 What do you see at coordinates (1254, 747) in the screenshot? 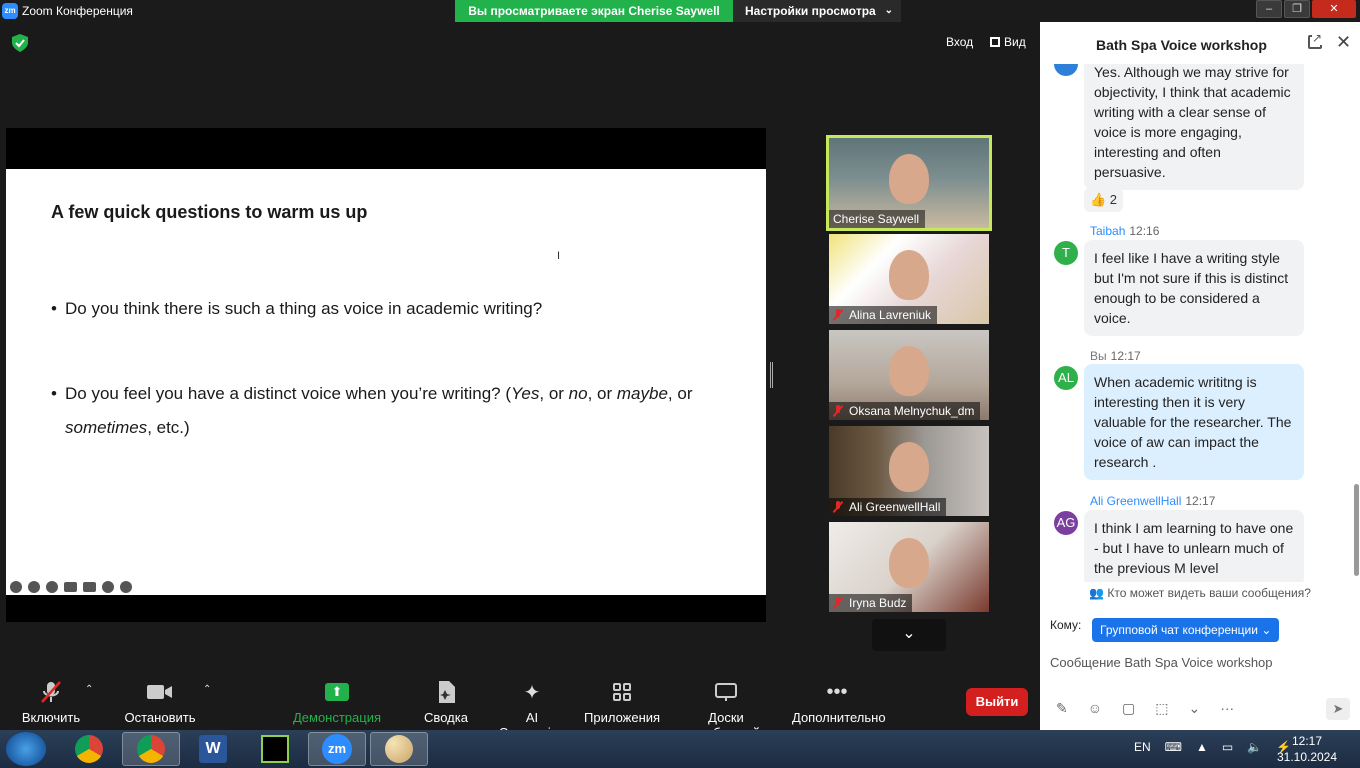
I see `volume-icon: 🔈` at bounding box center [1254, 747].